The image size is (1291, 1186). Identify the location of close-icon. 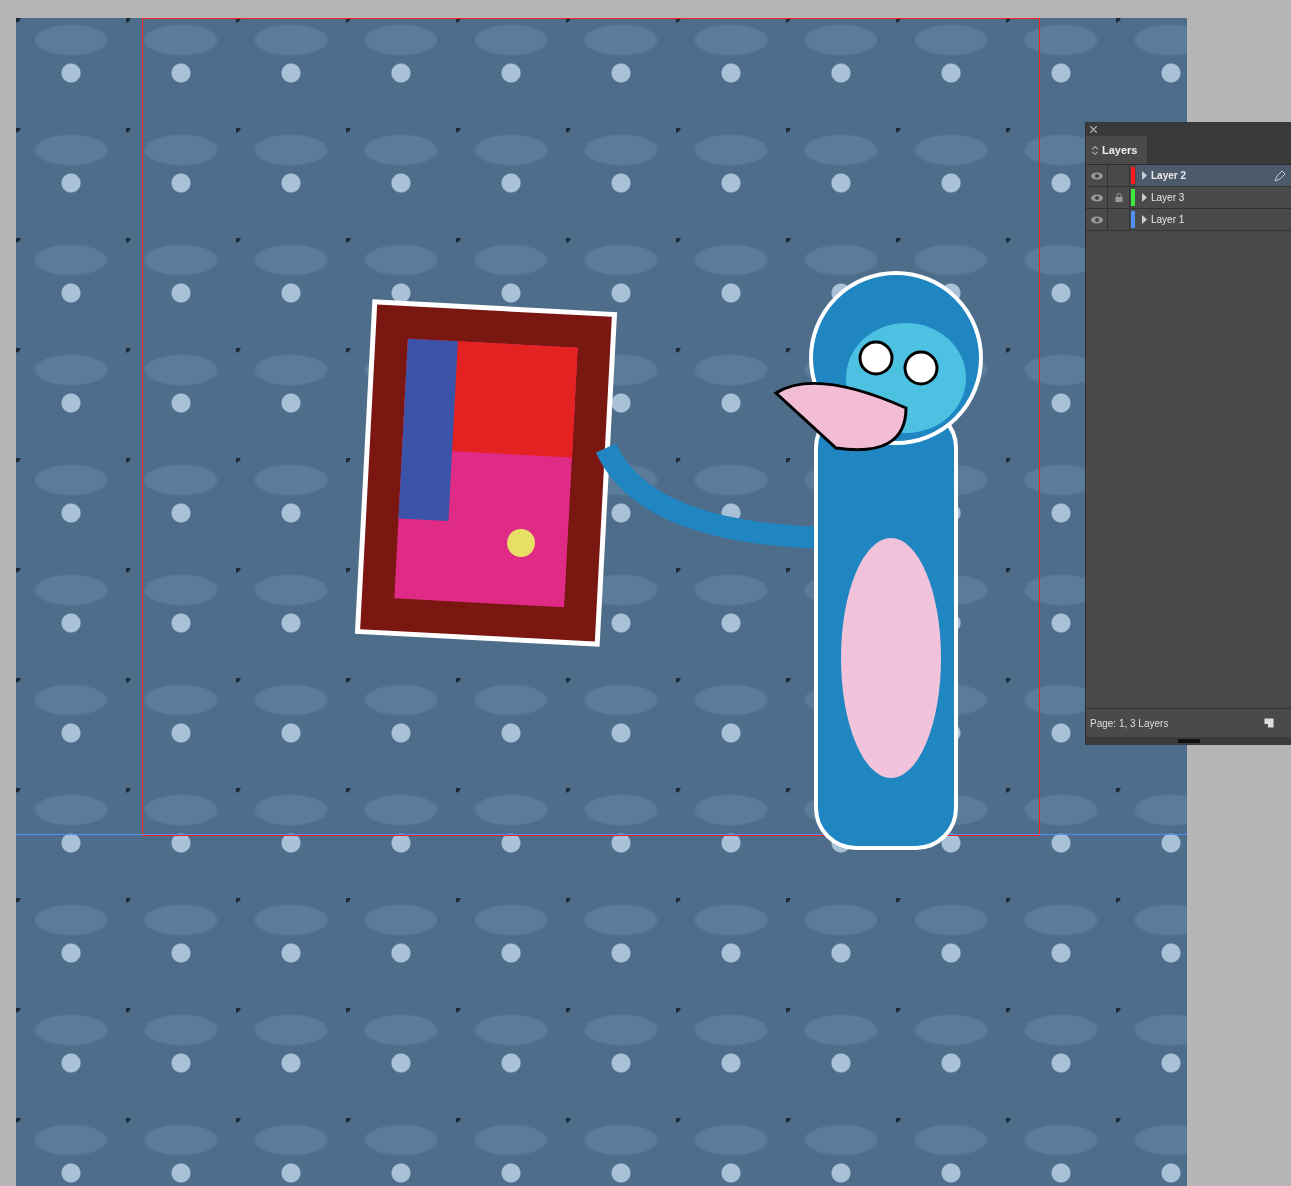
(1093, 129).